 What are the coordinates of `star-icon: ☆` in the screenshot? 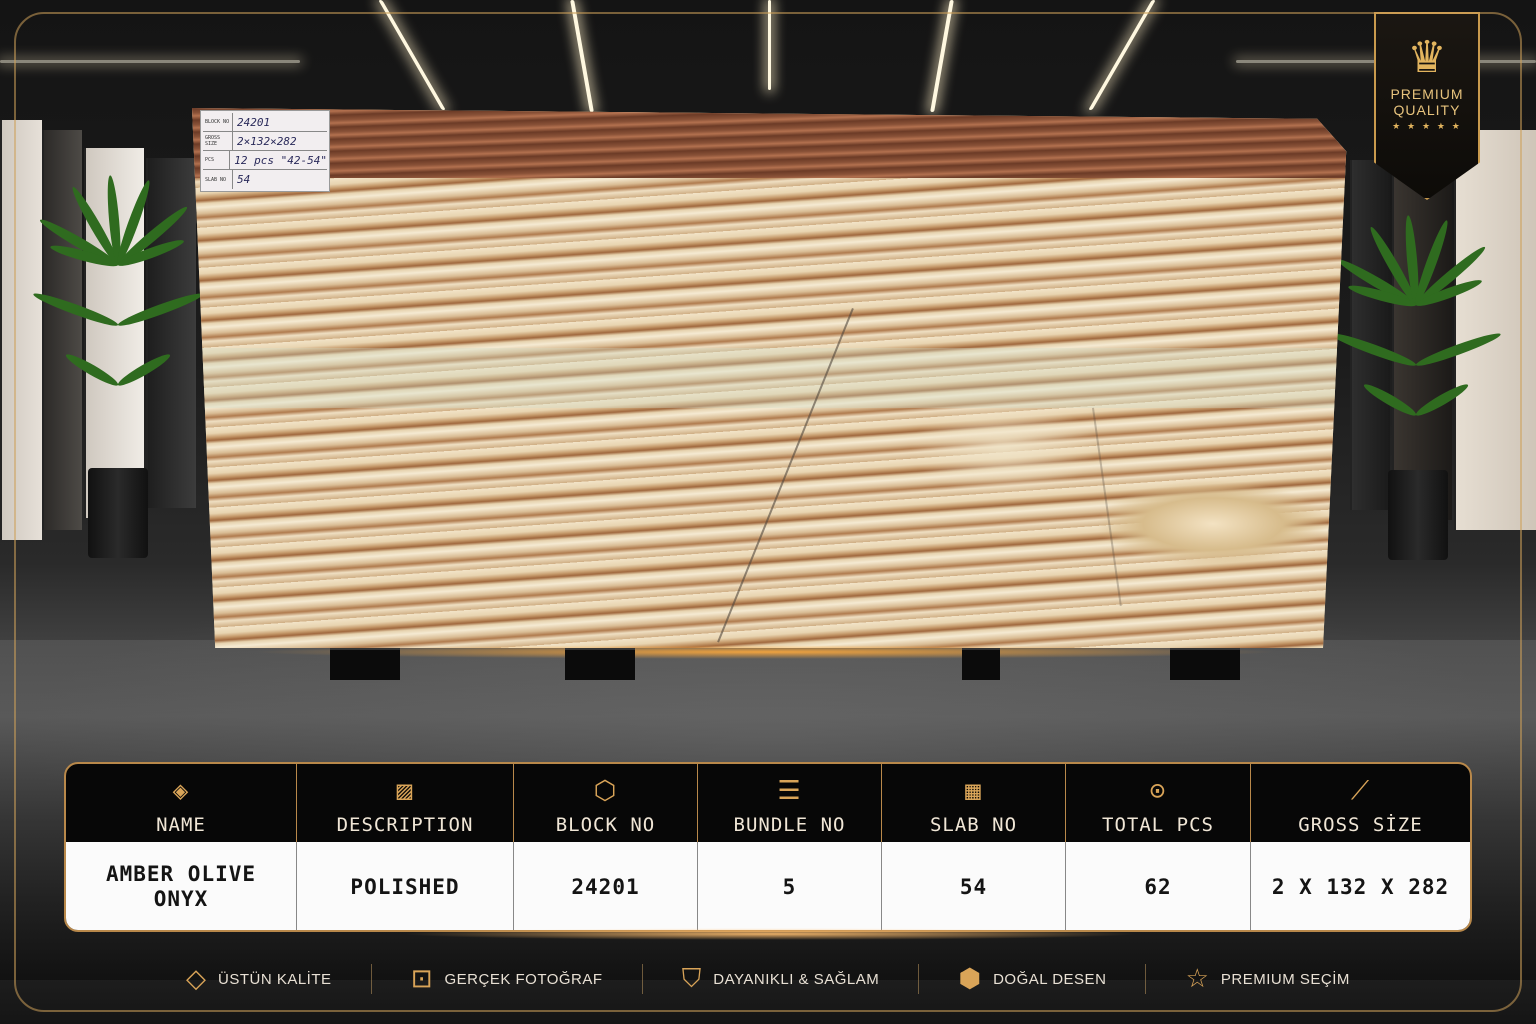 It's located at (1197, 979).